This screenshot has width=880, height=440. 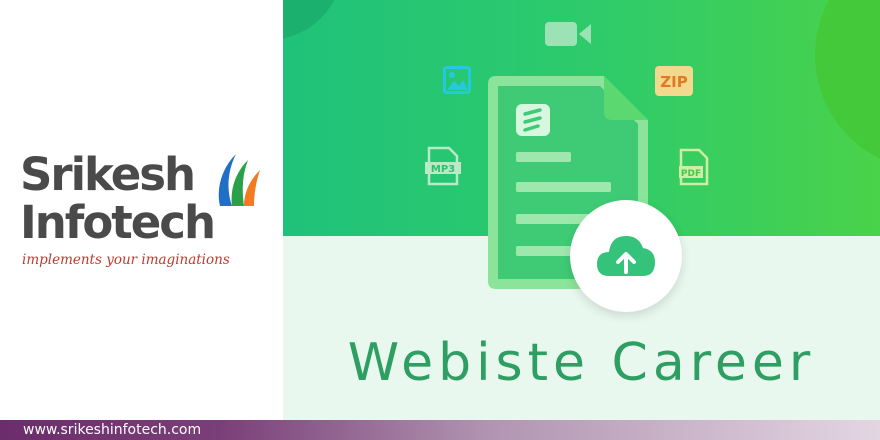 I want to click on zip-icon: ZIP, so click(x=674, y=81).